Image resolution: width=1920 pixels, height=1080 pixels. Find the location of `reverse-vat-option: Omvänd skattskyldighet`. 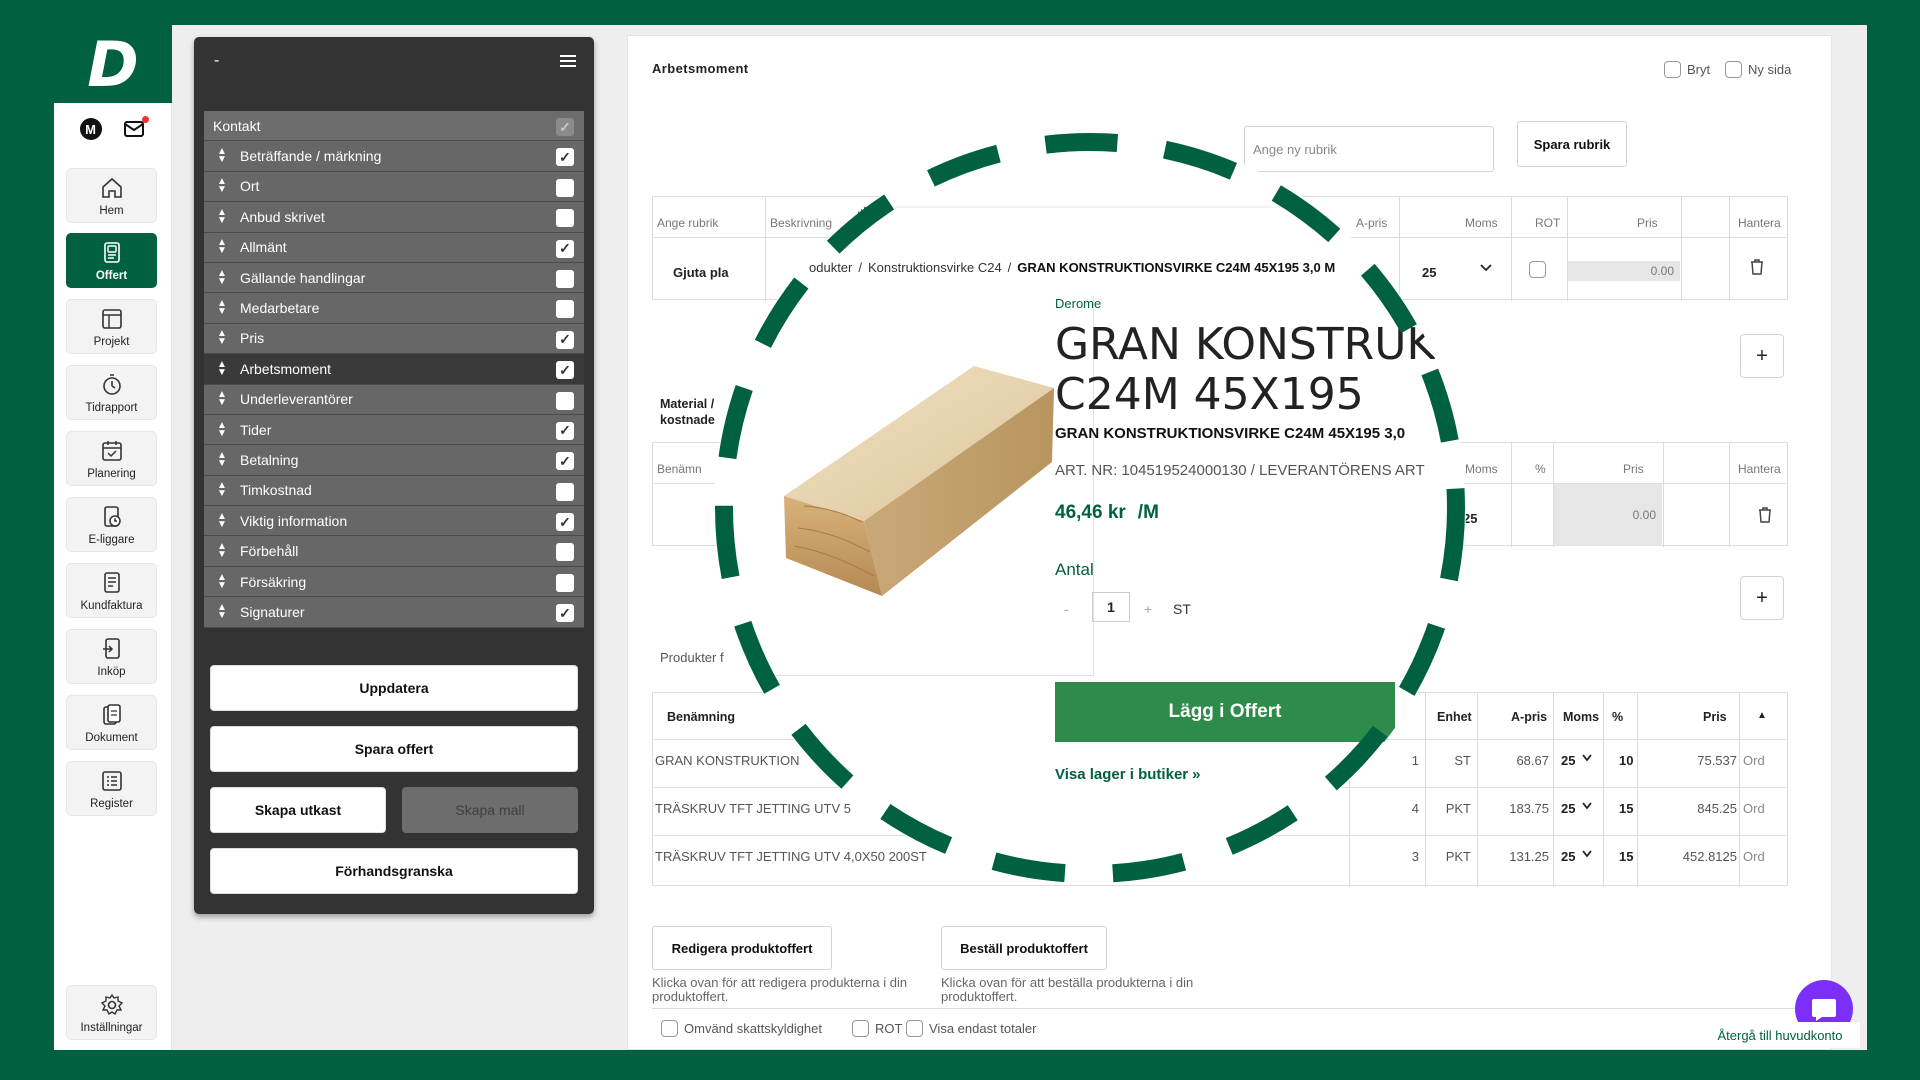

reverse-vat-option: Omvänd skattskyldighet is located at coordinates (741, 1028).